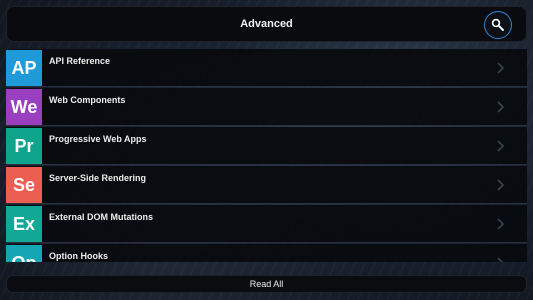 This screenshot has height=300, width=533. What do you see at coordinates (87, 100) in the screenshot?
I see `list-item-label: Web Components` at bounding box center [87, 100].